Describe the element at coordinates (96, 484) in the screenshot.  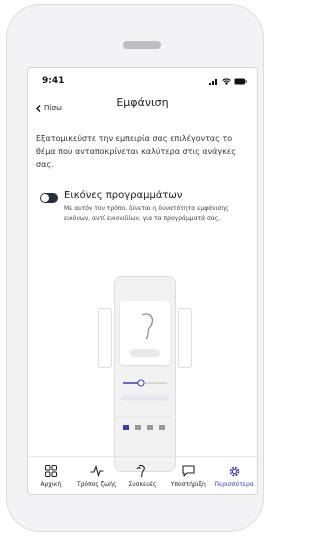
I see `tab-label: Τρόπος ζωής` at that location.